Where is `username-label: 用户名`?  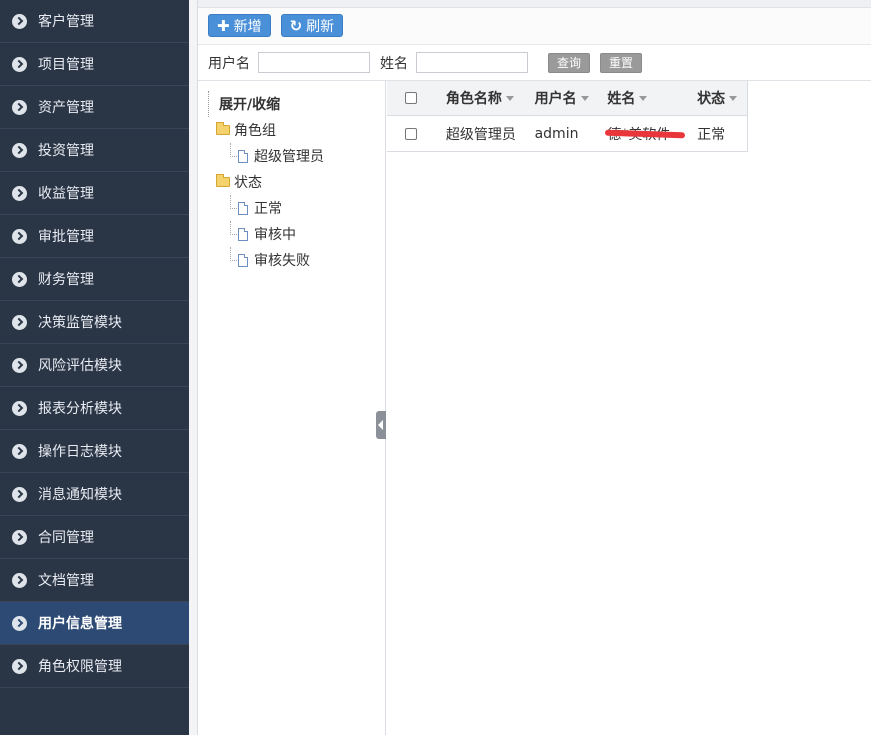 username-label: 用户名 is located at coordinates (229, 63).